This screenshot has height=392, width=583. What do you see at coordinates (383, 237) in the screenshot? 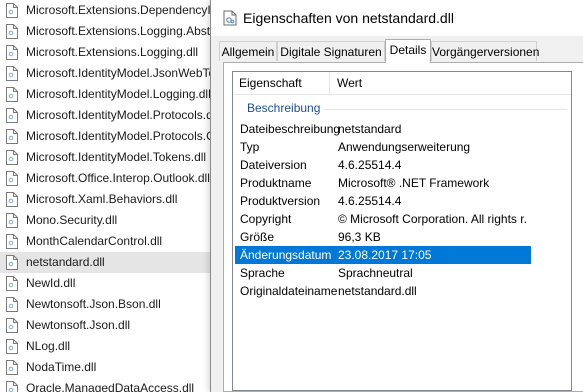
I see `property-row: Größe 96,3 KB` at bounding box center [383, 237].